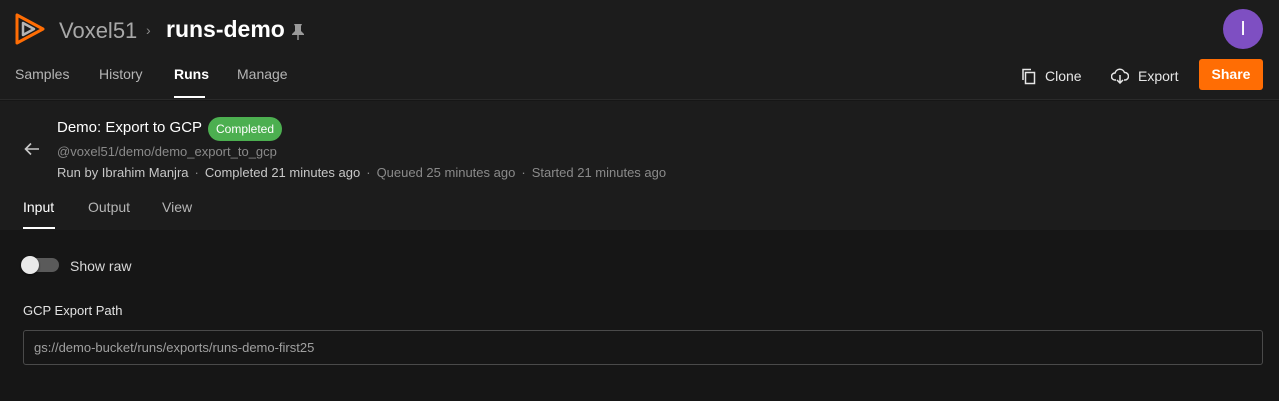  Describe the element at coordinates (189, 97) in the screenshot. I see `active-tab-indicator` at that location.